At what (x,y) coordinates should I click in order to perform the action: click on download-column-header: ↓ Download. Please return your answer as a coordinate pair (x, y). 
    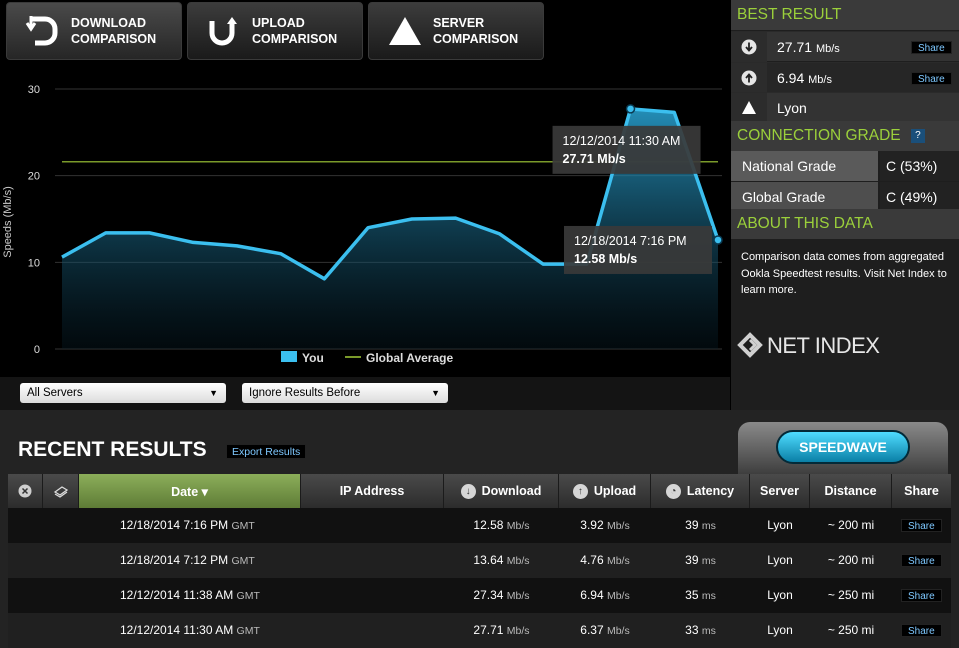
    Looking at the image, I should click on (501, 491).